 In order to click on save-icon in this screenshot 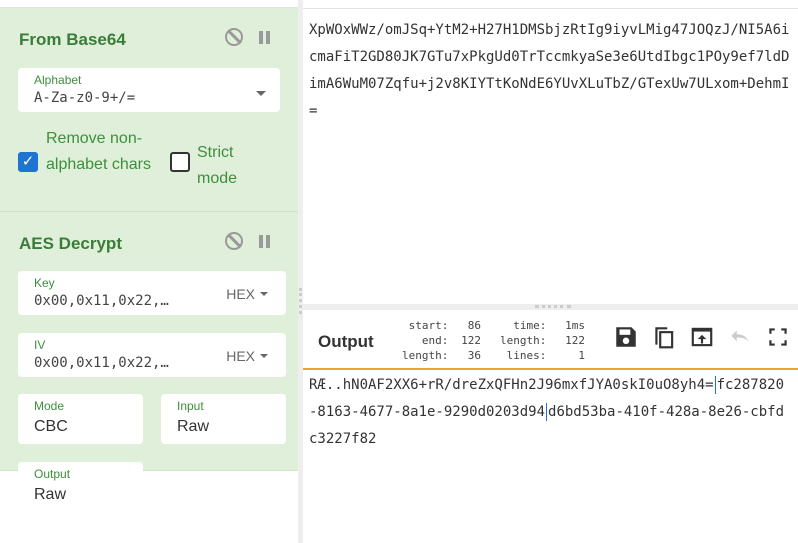, I will do `click(626, 337)`.